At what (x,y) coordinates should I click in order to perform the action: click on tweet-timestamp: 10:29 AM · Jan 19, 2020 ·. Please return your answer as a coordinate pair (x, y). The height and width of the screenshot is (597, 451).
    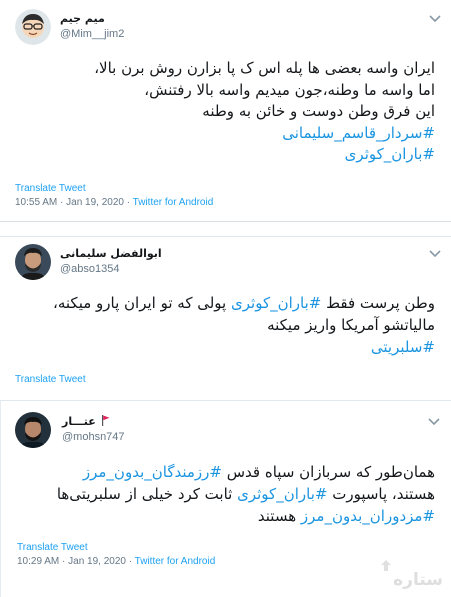
    Looking at the image, I should click on (76, 561).